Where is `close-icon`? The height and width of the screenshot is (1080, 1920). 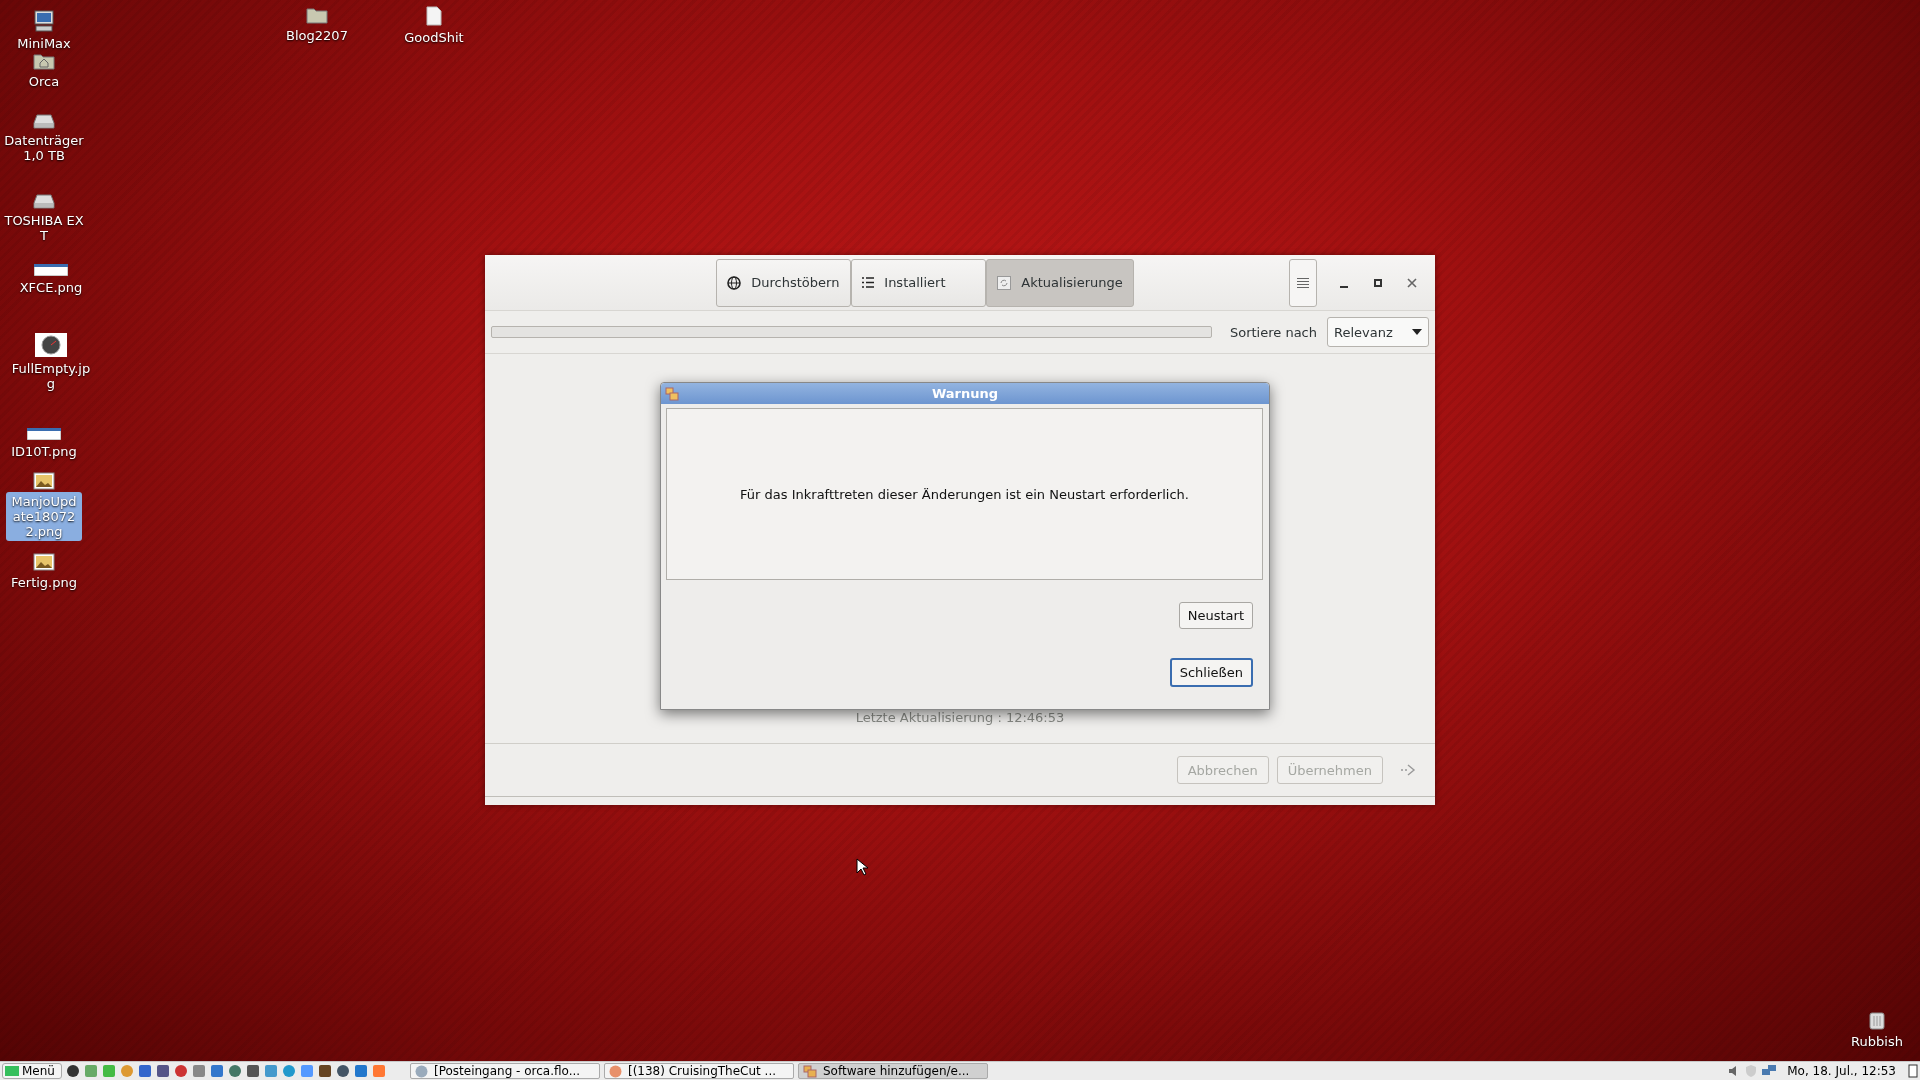
close-icon is located at coordinates (1412, 282).